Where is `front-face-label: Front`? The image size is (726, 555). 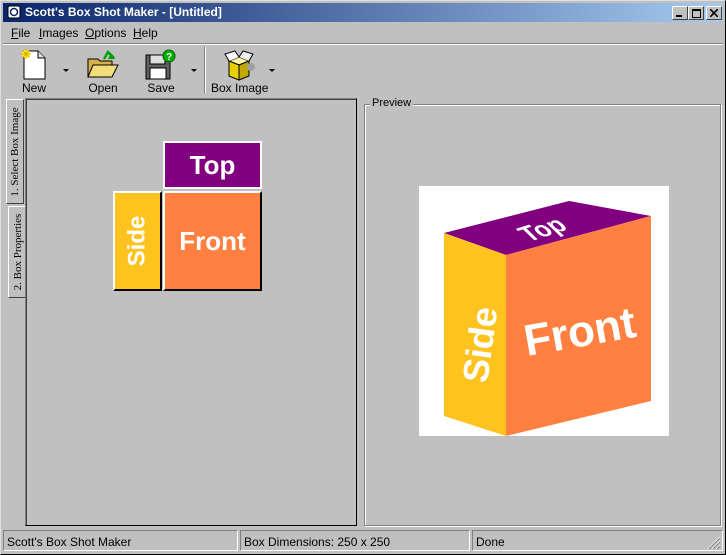
front-face-label: Front is located at coordinates (212, 240).